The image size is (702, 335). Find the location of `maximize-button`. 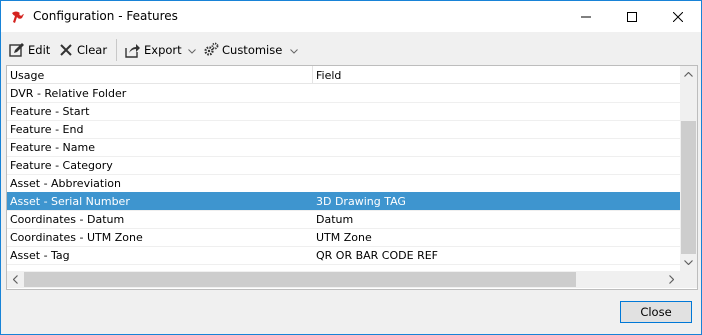

maximize-button is located at coordinates (632, 16).